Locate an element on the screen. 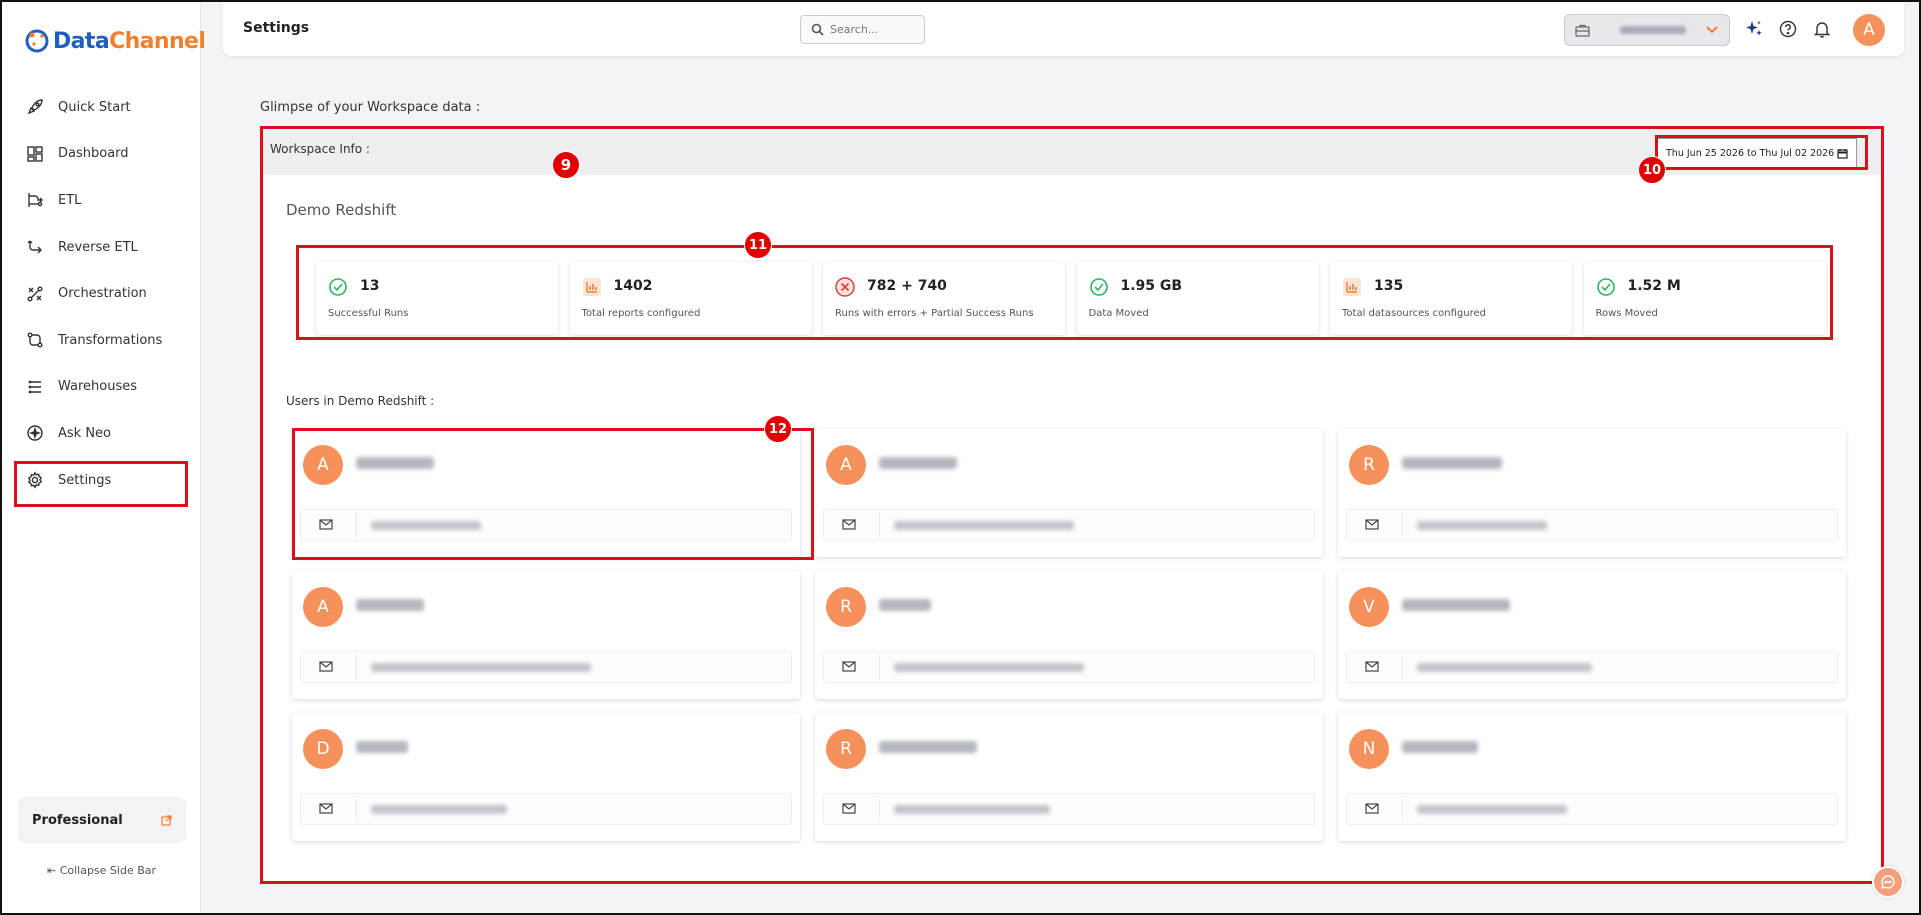 The width and height of the screenshot is (1921, 915). sidebar-item-warehouses: Warehouses is located at coordinates (101, 387).